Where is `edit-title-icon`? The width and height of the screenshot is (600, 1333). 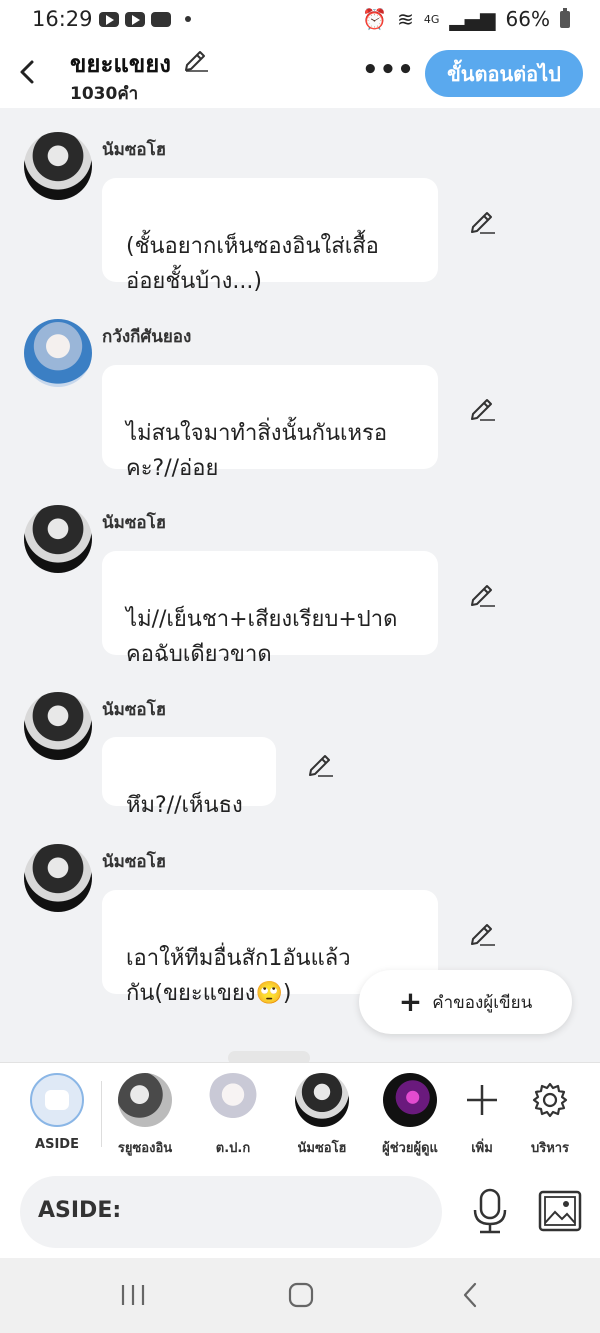
edit-title-icon is located at coordinates (196, 58).